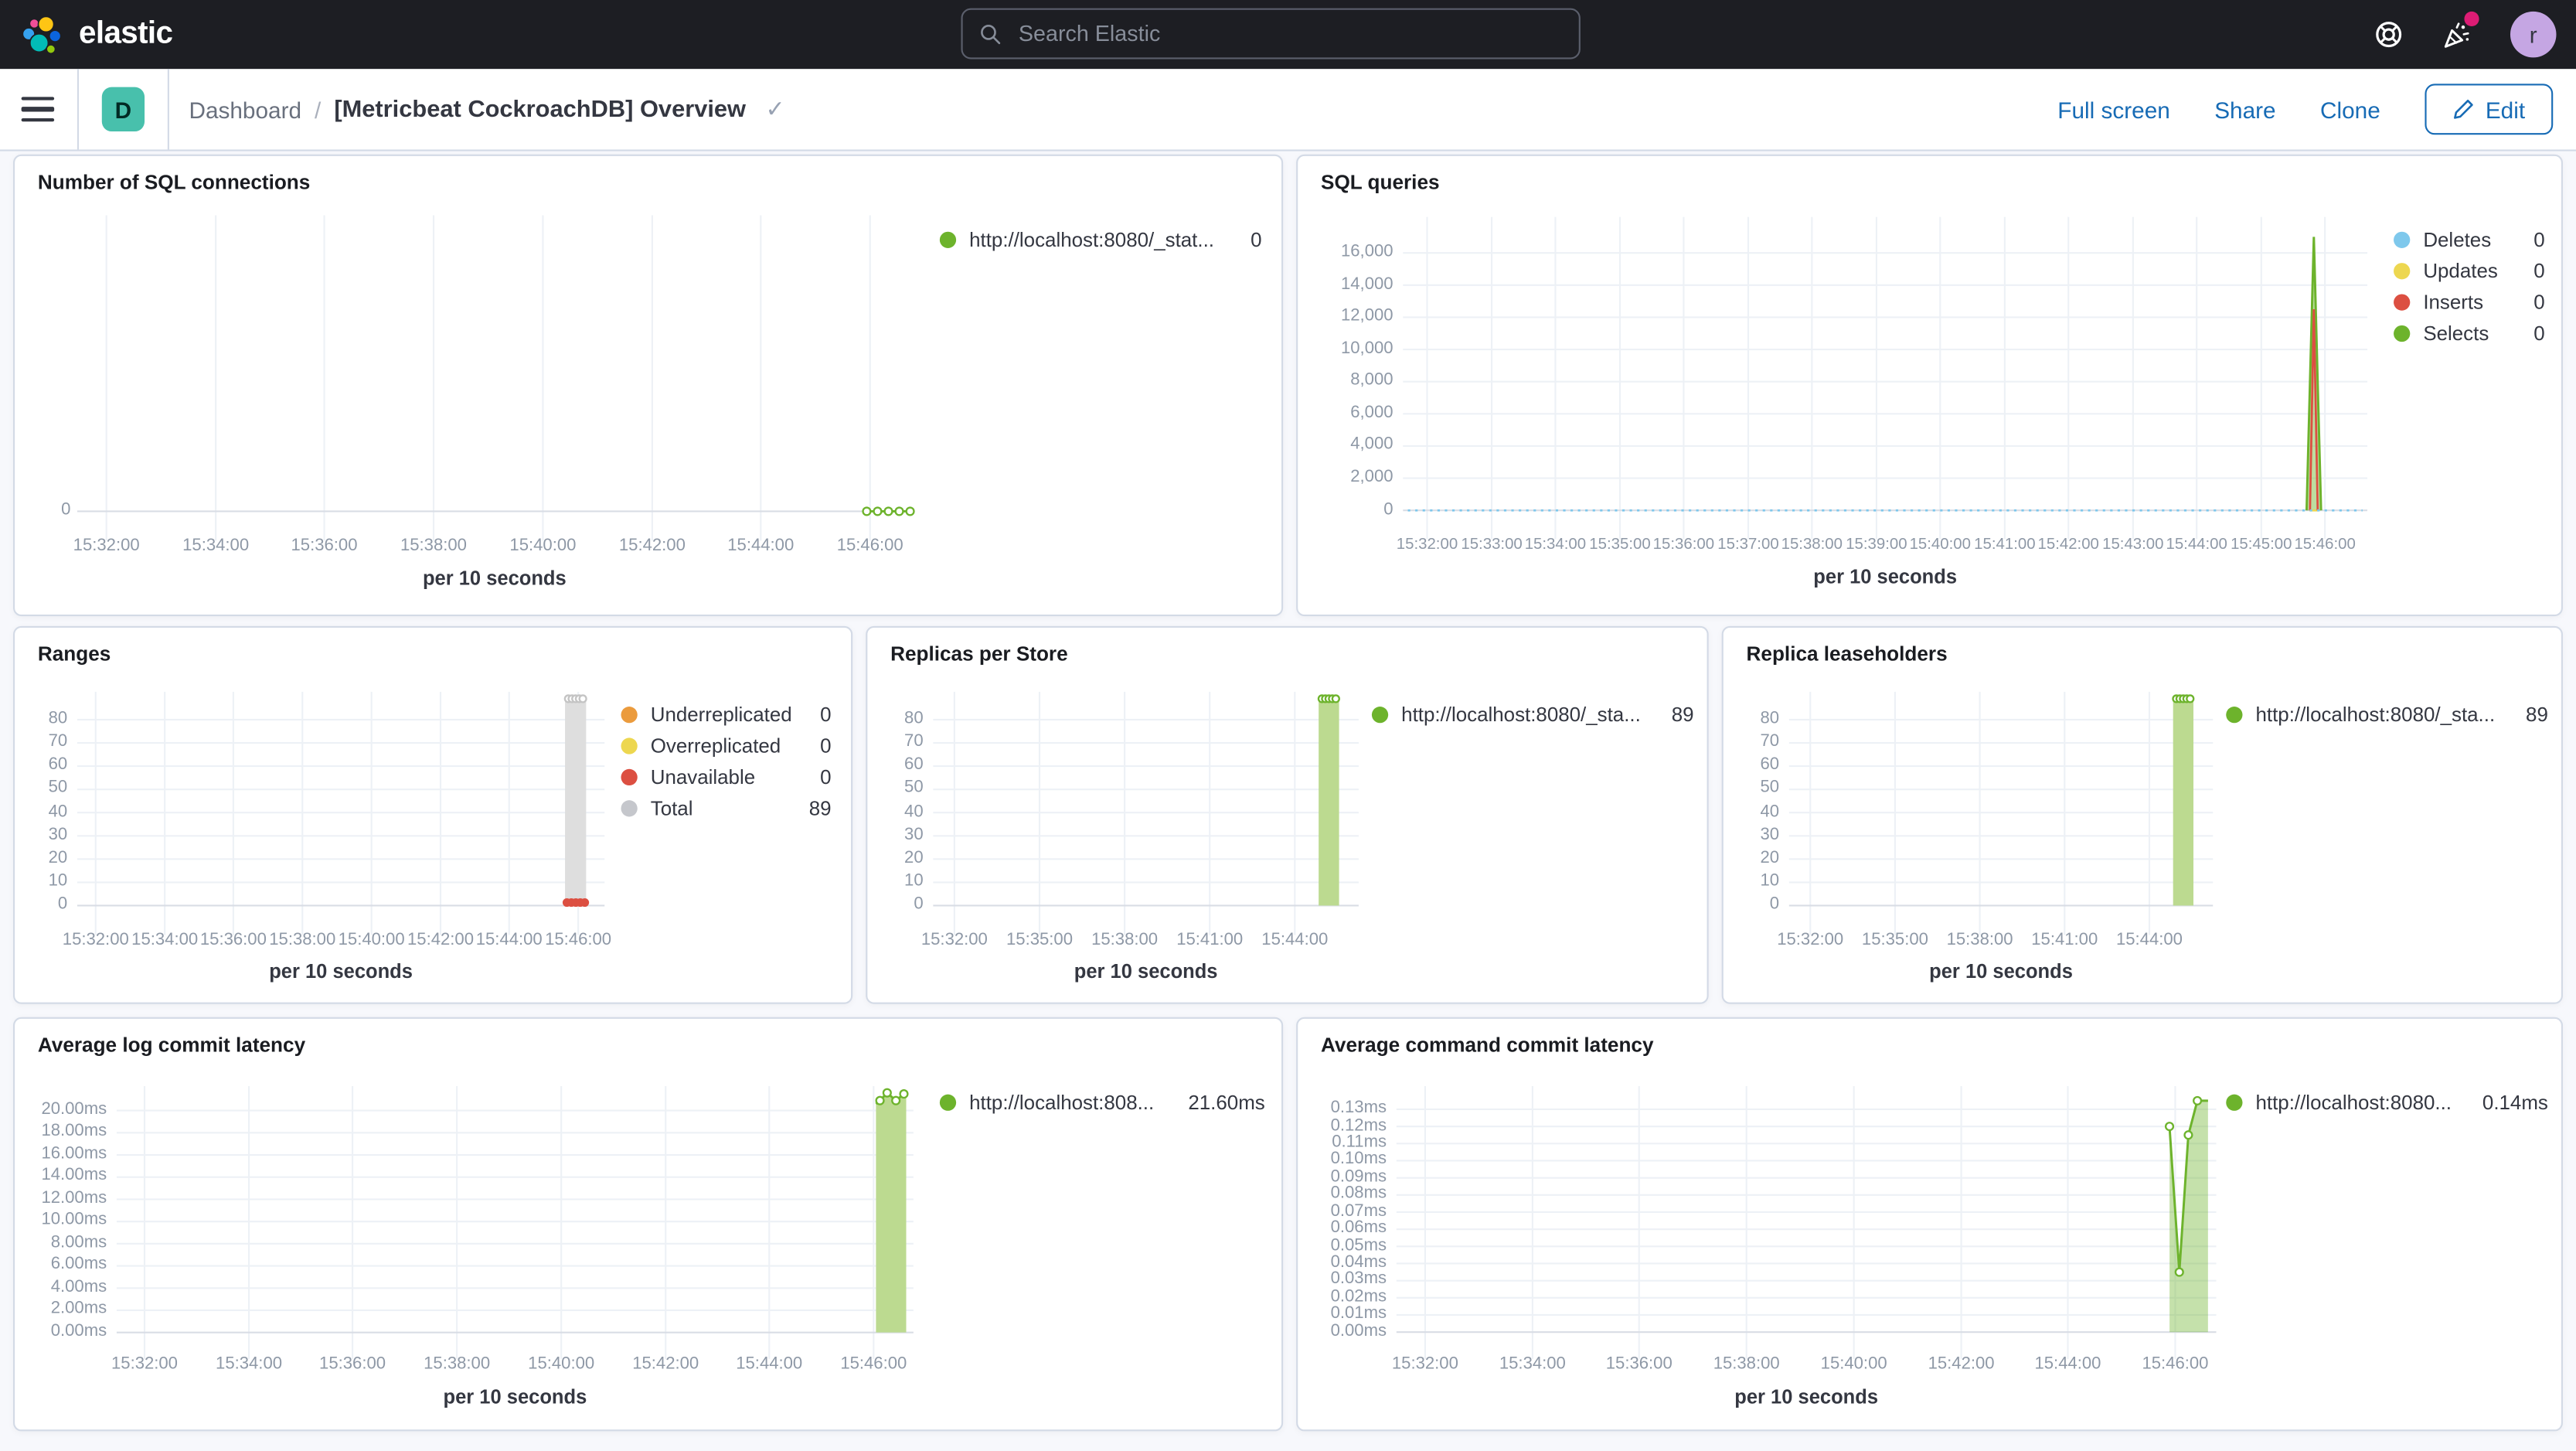  Describe the element at coordinates (1371, 445) in the screenshot. I see `y-tick-label: 4,000` at that location.